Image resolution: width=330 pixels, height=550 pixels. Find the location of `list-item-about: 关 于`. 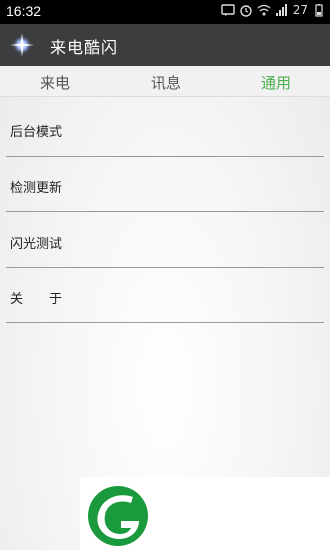

list-item-about: 关 于 is located at coordinates (165, 295).